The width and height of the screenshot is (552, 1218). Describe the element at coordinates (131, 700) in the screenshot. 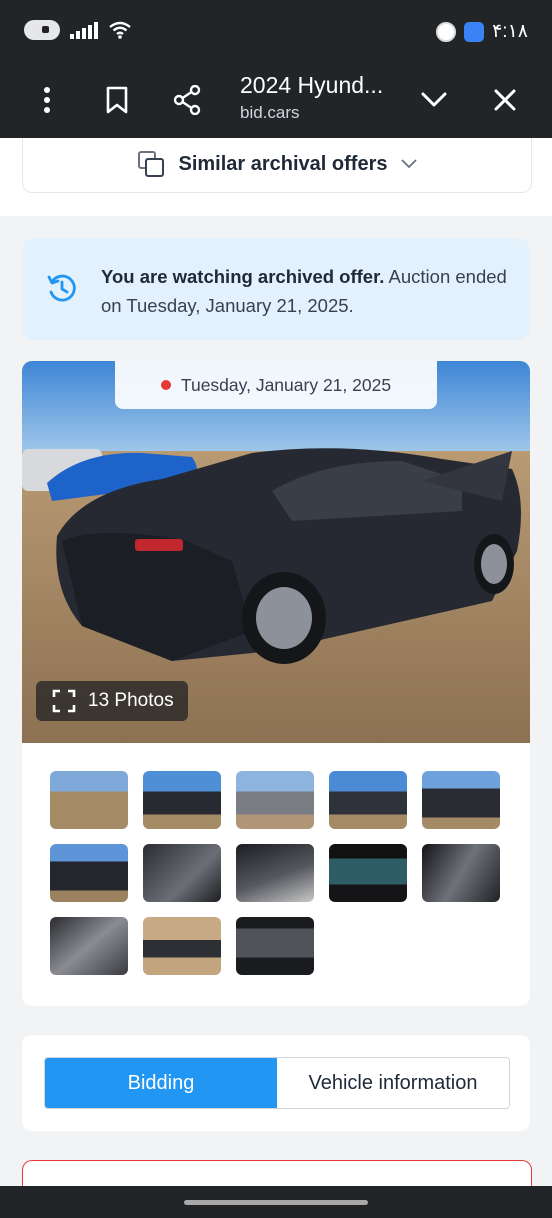

I see `photos-count: 13 Photos` at that location.